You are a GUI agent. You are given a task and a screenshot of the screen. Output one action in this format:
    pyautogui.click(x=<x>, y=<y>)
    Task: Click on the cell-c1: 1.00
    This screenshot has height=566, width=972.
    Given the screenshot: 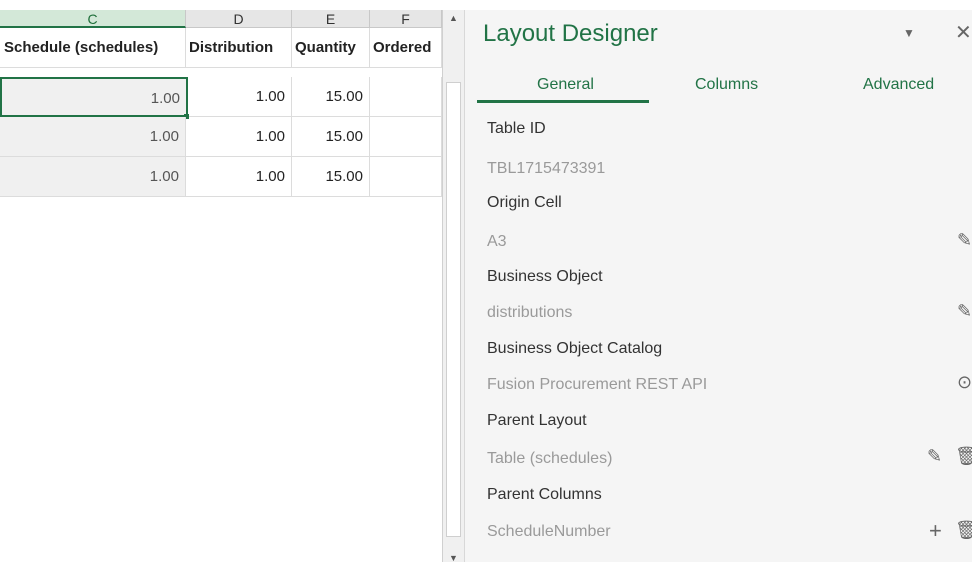 What is the action you would take?
    pyautogui.click(x=94, y=97)
    